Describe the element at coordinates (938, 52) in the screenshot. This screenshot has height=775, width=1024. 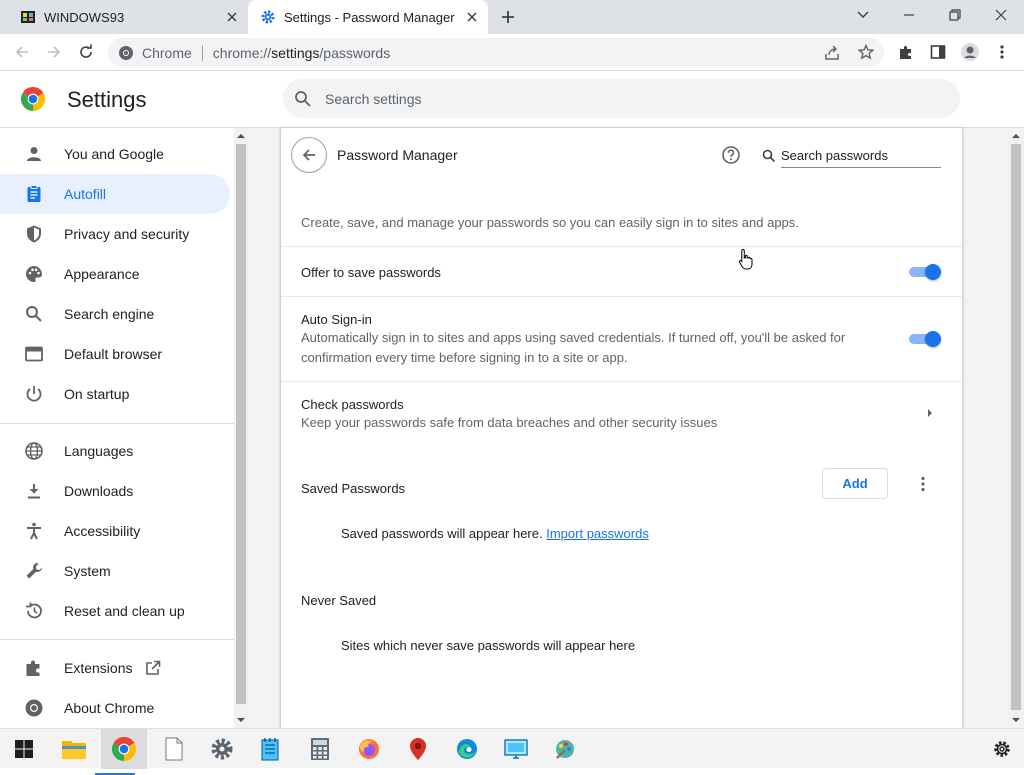
I see `side-panel-button` at that location.